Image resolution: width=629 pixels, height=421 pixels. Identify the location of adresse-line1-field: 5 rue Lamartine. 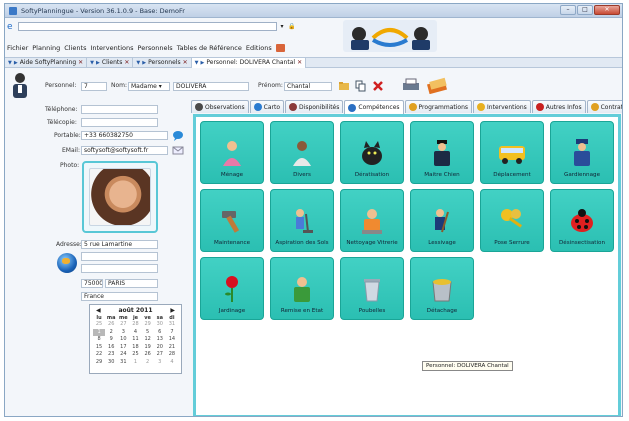
(119, 244).